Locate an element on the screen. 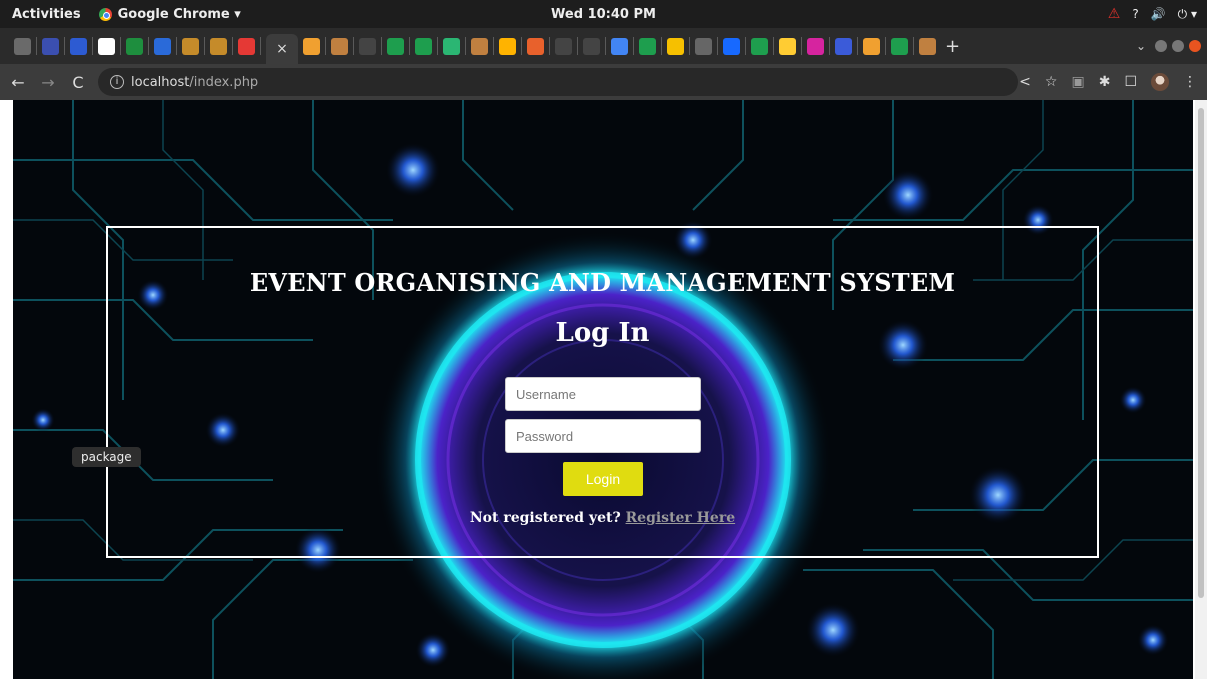 The image size is (1207, 679). tooltip: package is located at coordinates (106, 457).